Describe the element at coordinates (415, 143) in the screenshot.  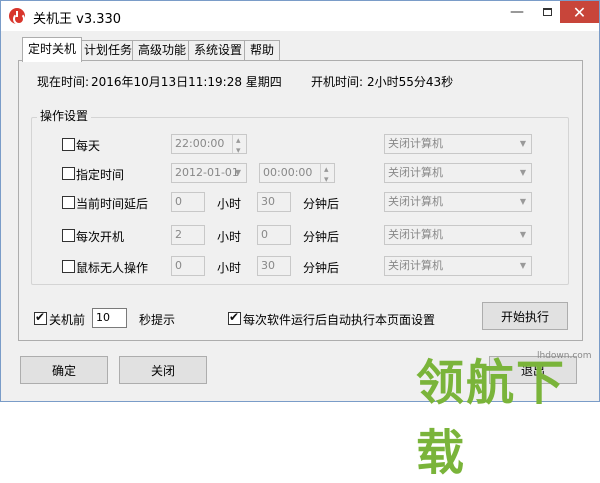
I see `daily-action-value: 关闭计算机` at that location.